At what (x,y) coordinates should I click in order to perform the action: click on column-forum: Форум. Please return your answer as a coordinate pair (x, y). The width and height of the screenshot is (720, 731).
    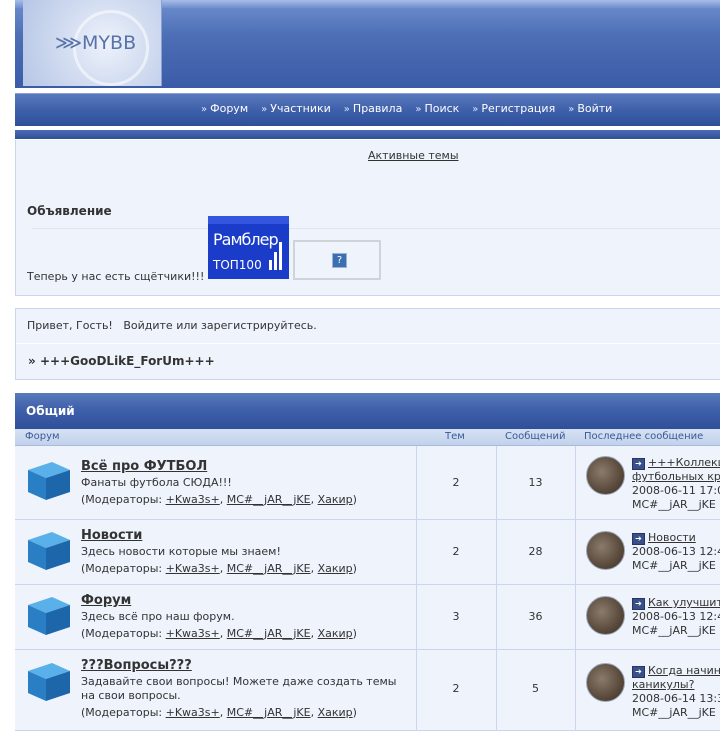
    Looking at the image, I should click on (42, 436).